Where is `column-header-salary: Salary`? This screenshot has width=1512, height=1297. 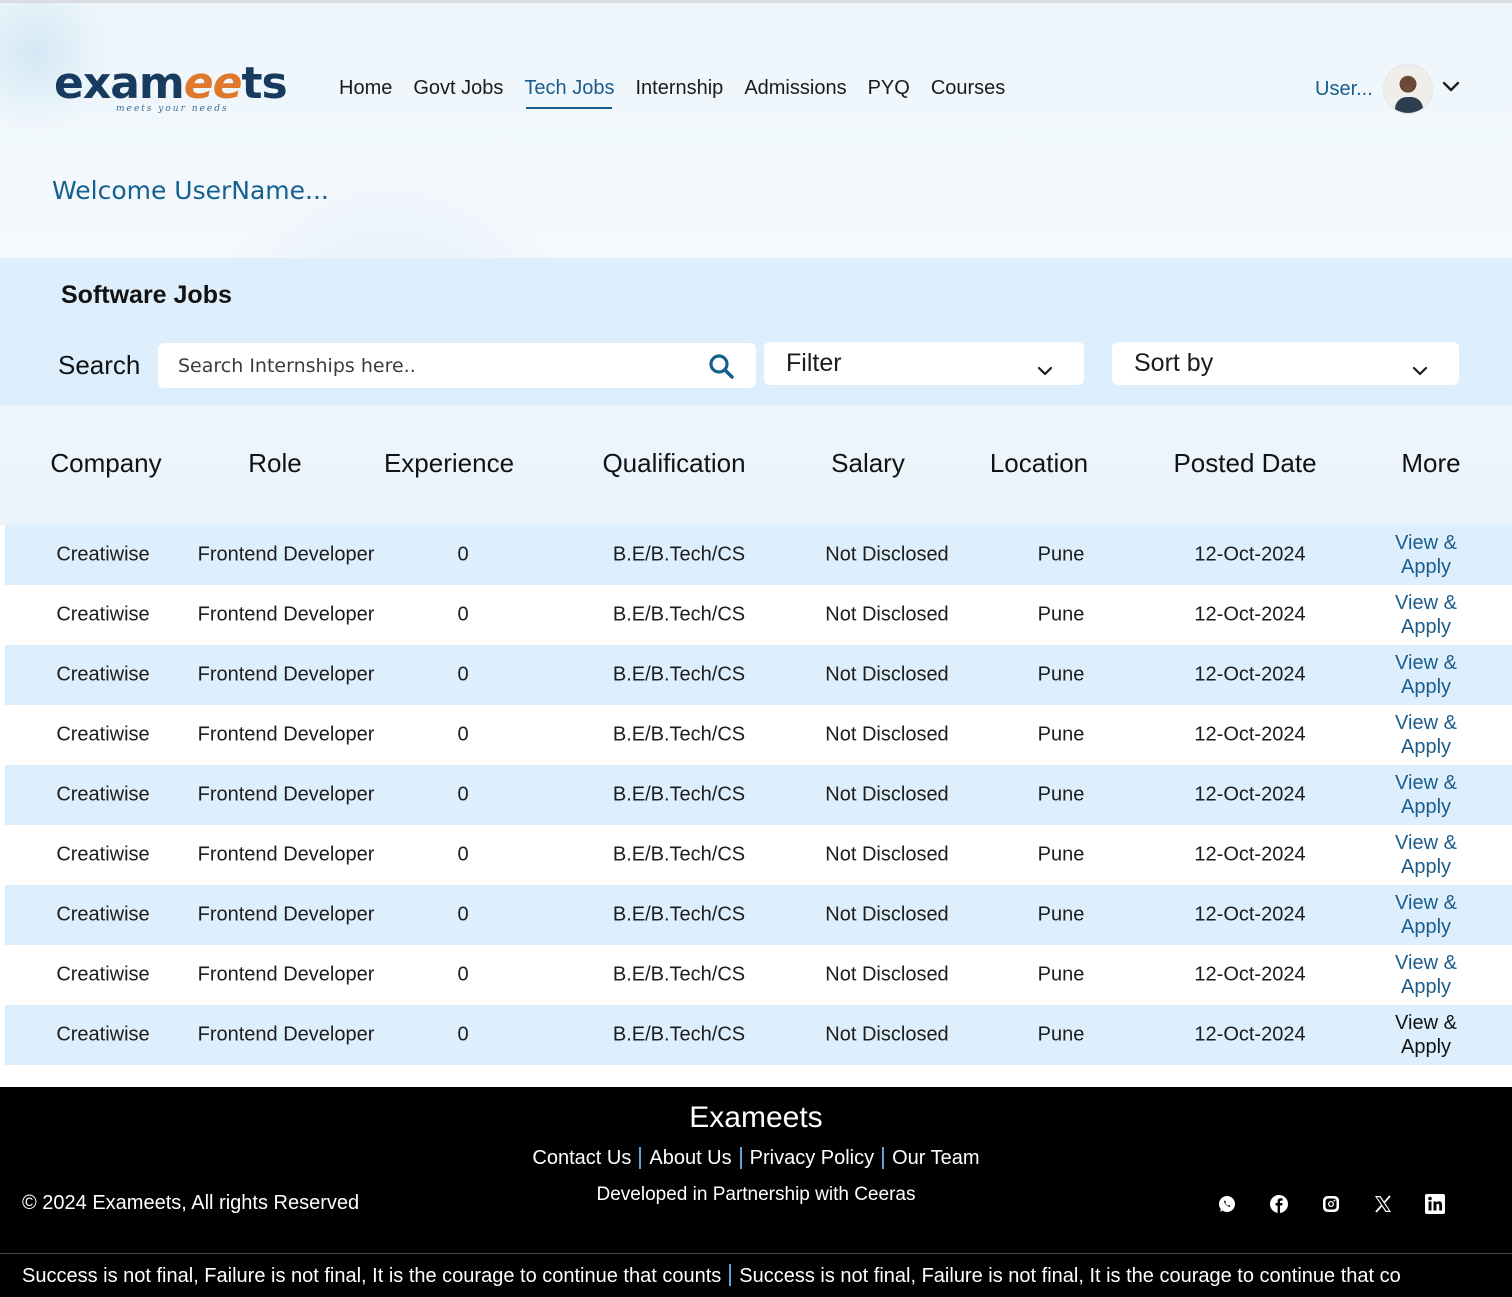 column-header-salary: Salary is located at coordinates (868, 463).